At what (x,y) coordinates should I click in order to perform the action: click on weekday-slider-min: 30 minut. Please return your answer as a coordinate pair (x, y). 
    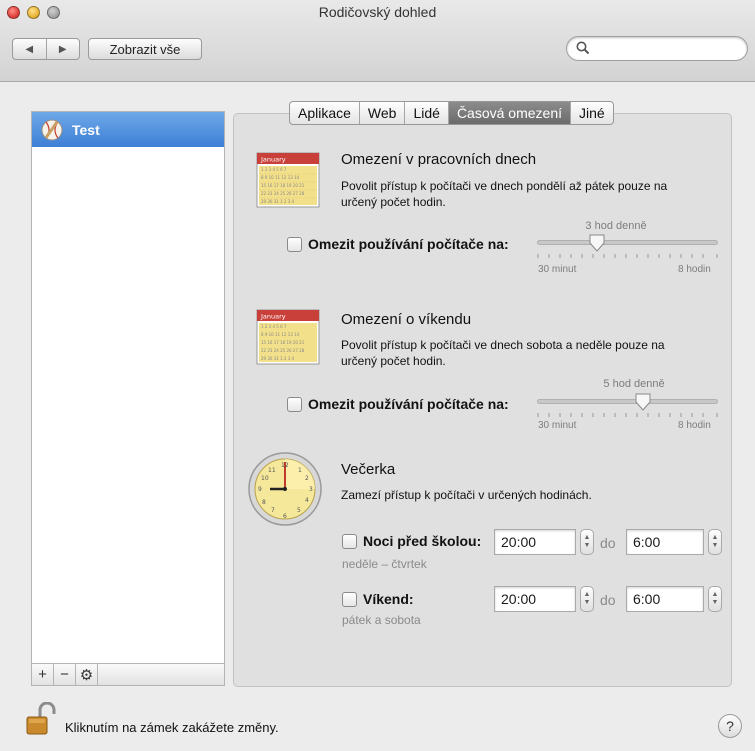
    Looking at the image, I should click on (557, 269).